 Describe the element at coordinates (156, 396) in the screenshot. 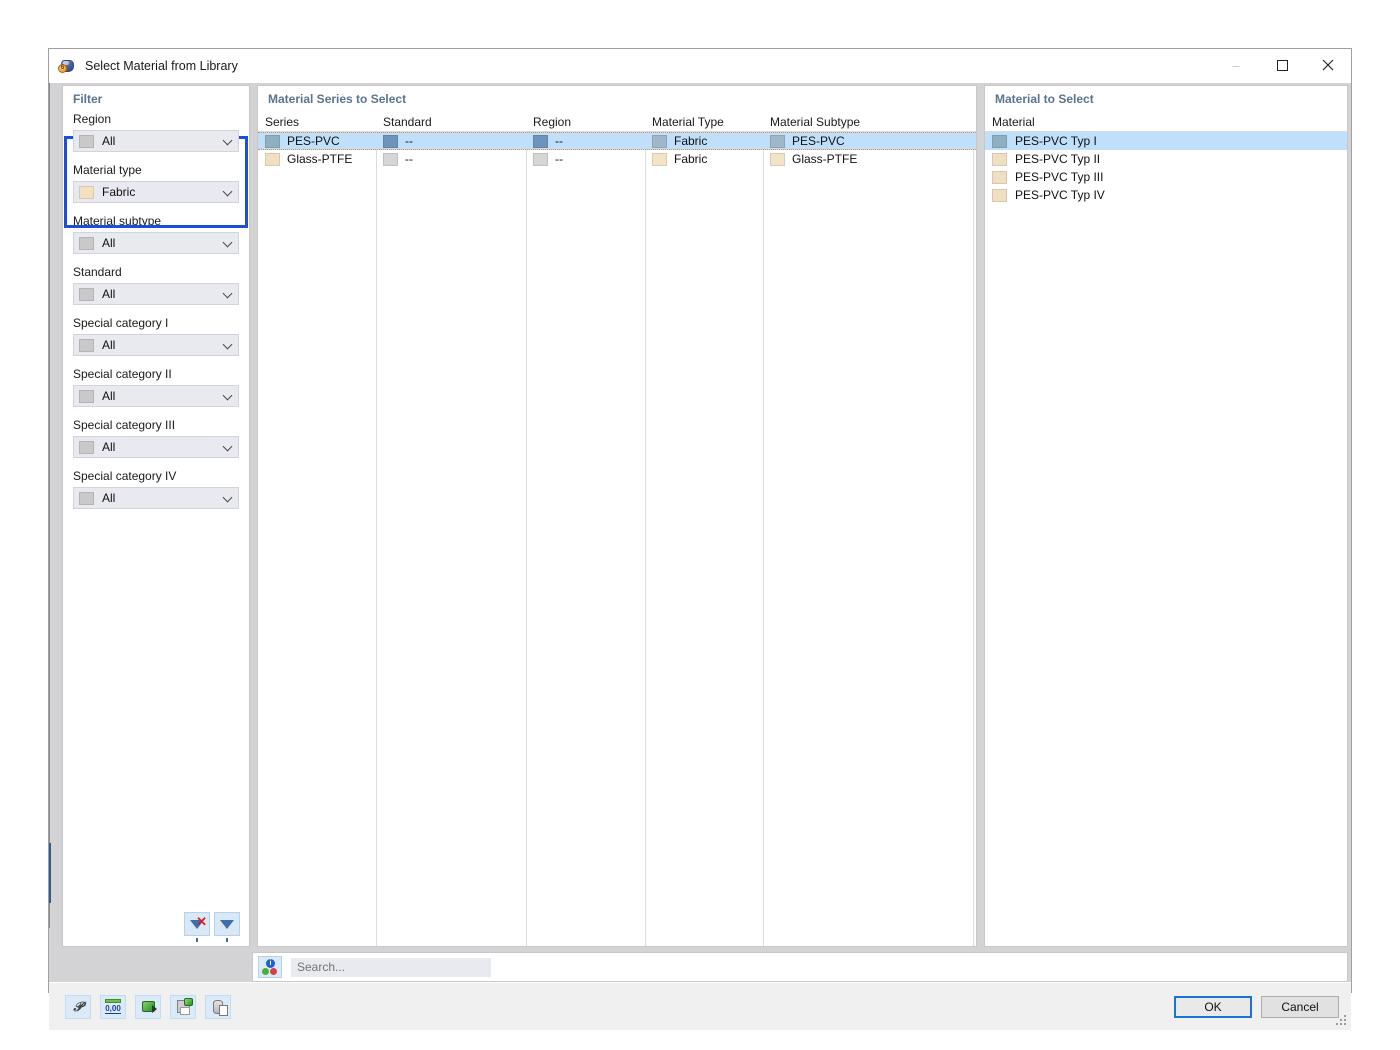

I see `filter-select-special-category-2: All` at that location.